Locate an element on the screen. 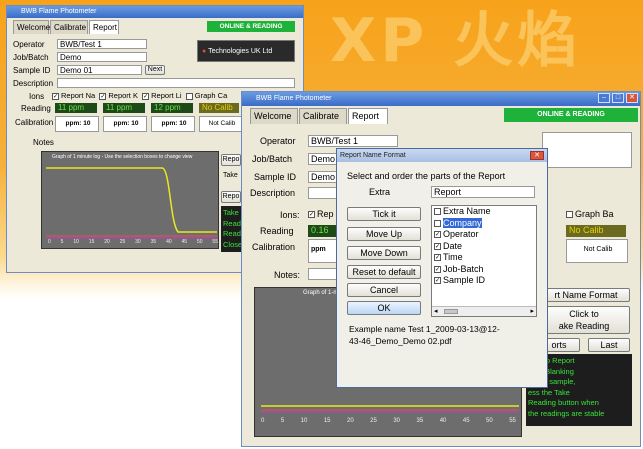  ion-checkbox-k: ✓ Report K is located at coordinates (118, 95).